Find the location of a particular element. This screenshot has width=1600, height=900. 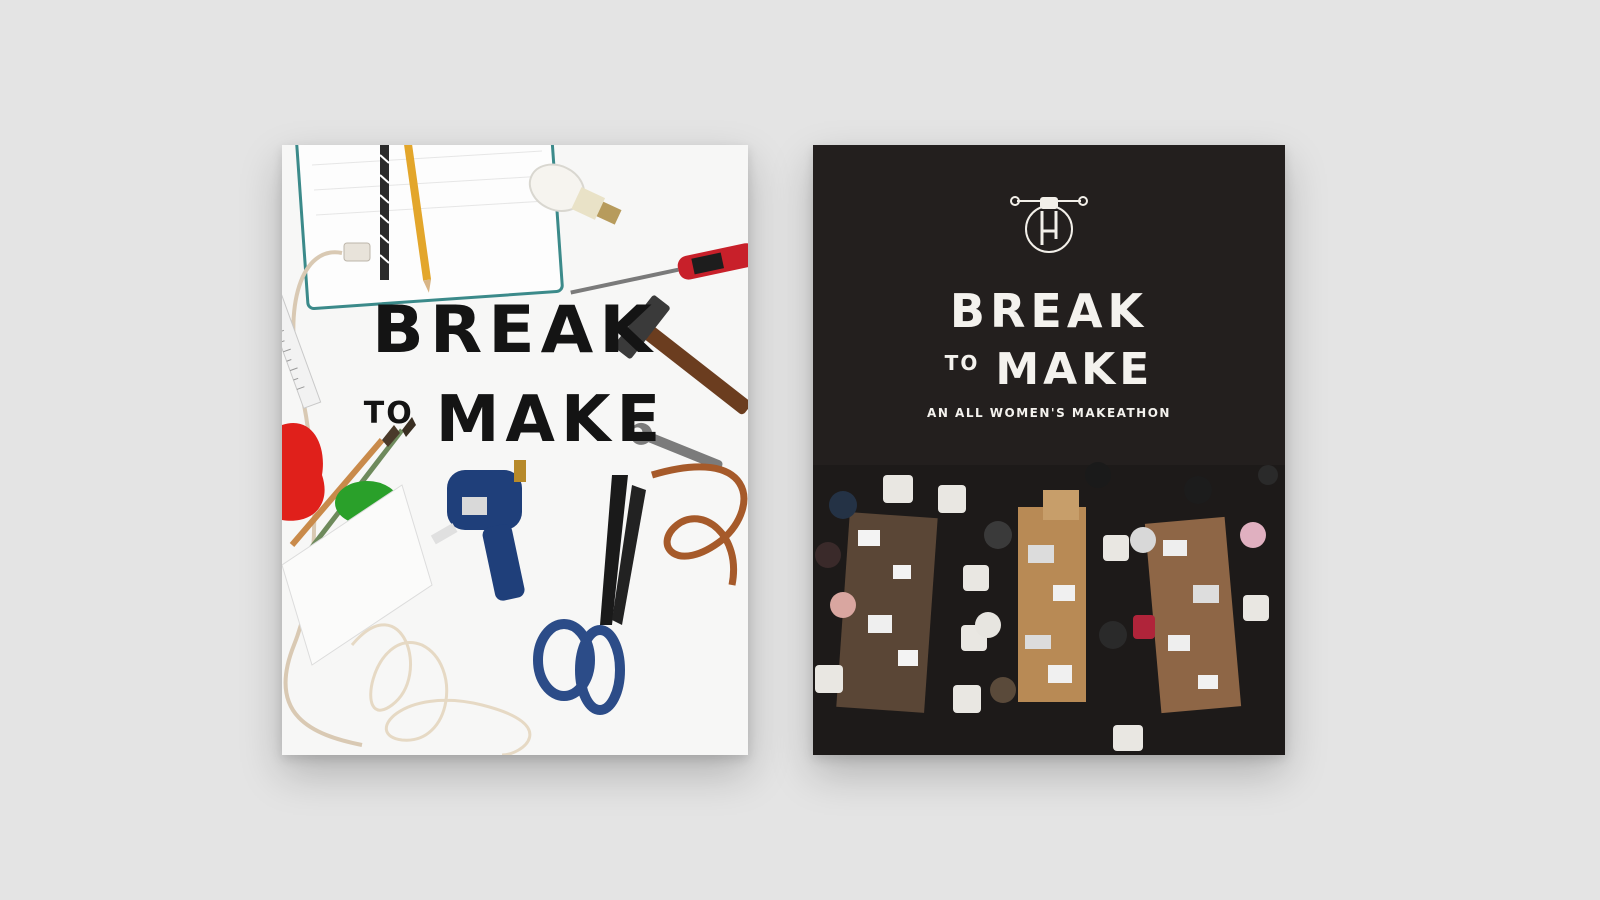

right-poster-title-break: BREAK is located at coordinates (1049, 311).